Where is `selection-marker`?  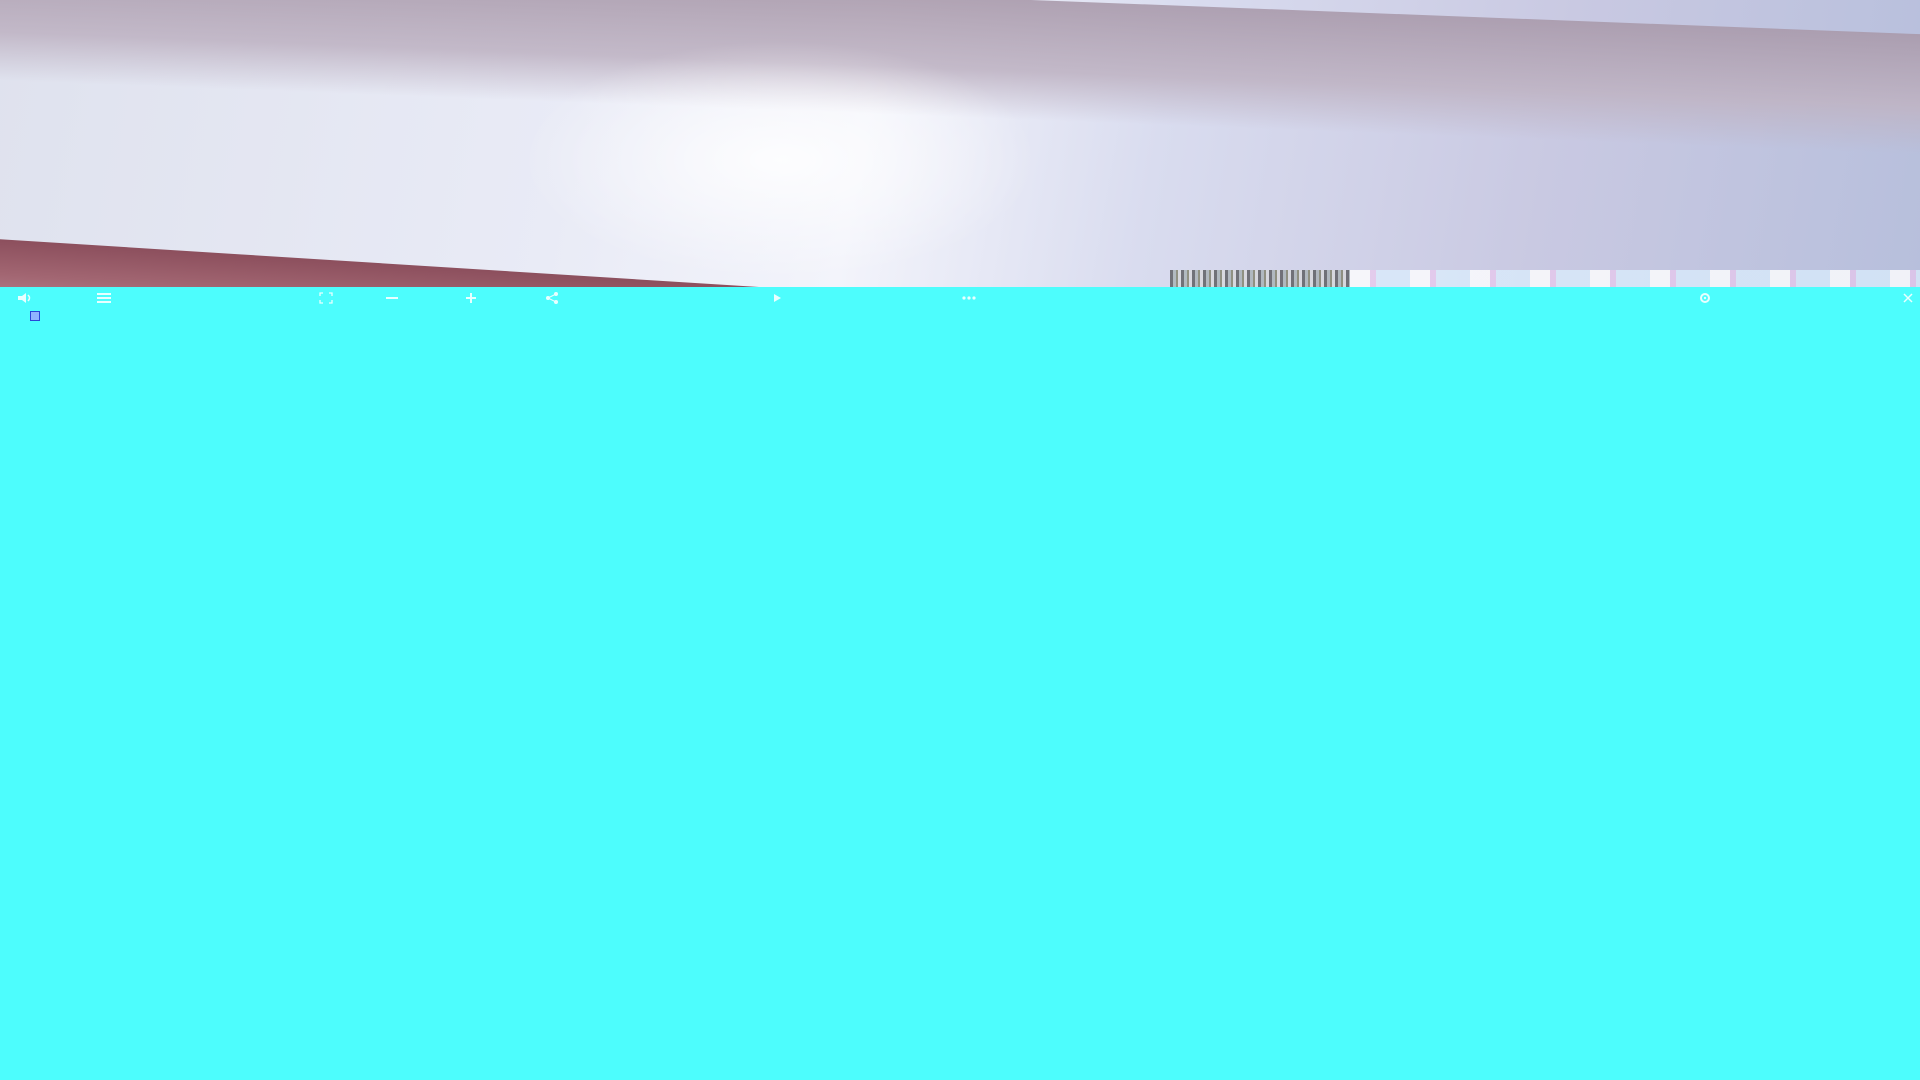
selection-marker is located at coordinates (35, 316).